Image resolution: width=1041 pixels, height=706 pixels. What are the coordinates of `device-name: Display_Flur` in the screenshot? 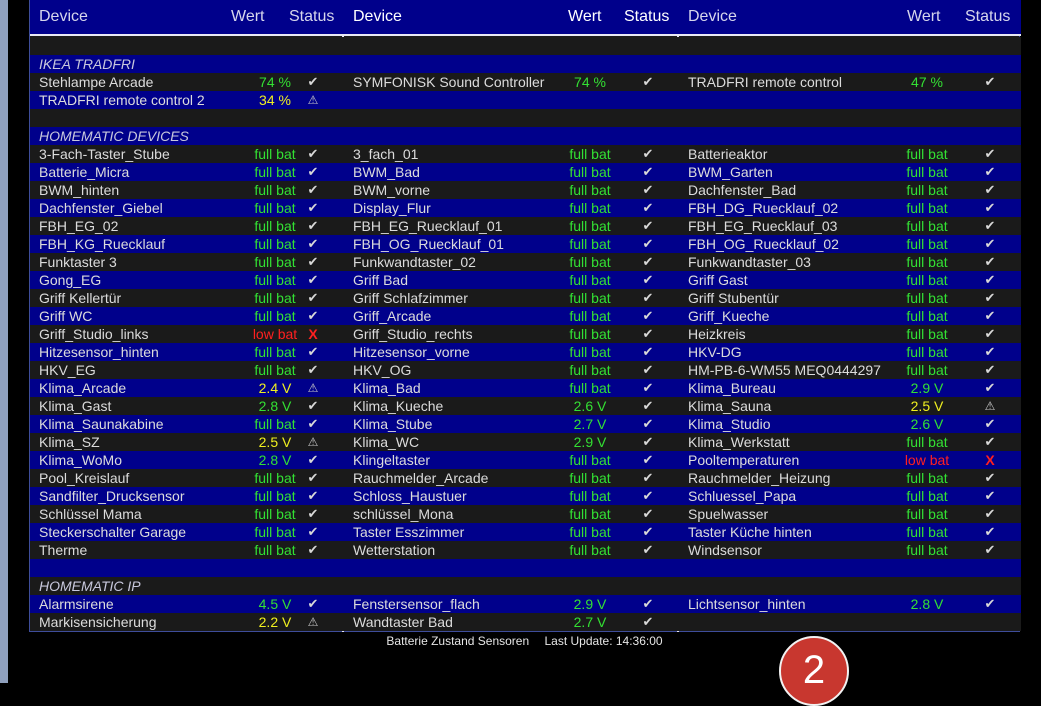 It's located at (392, 208).